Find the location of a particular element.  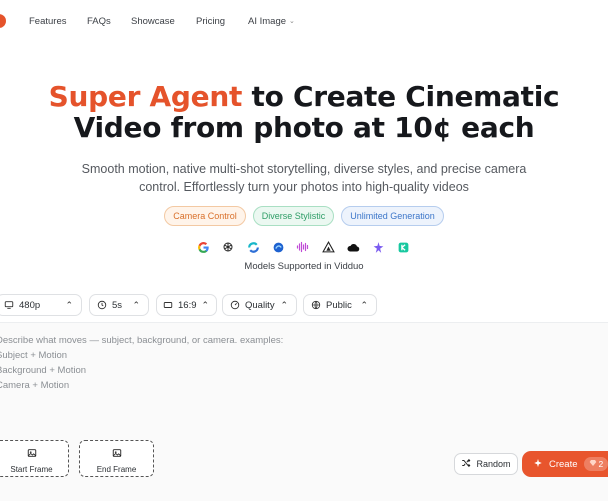

chevron-down-icon: ⌄ is located at coordinates (292, 21).